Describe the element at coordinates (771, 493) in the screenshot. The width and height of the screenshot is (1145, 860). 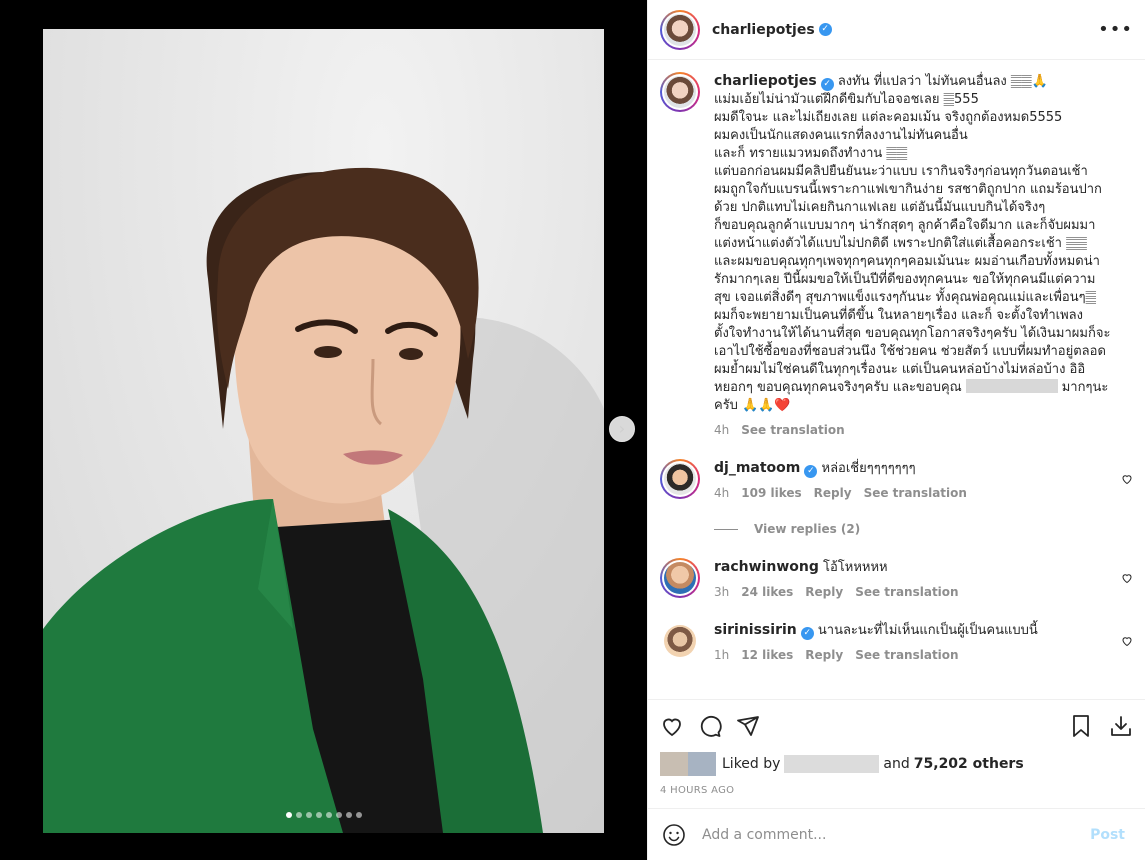
I see `comment-likes: 109 likes` at that location.